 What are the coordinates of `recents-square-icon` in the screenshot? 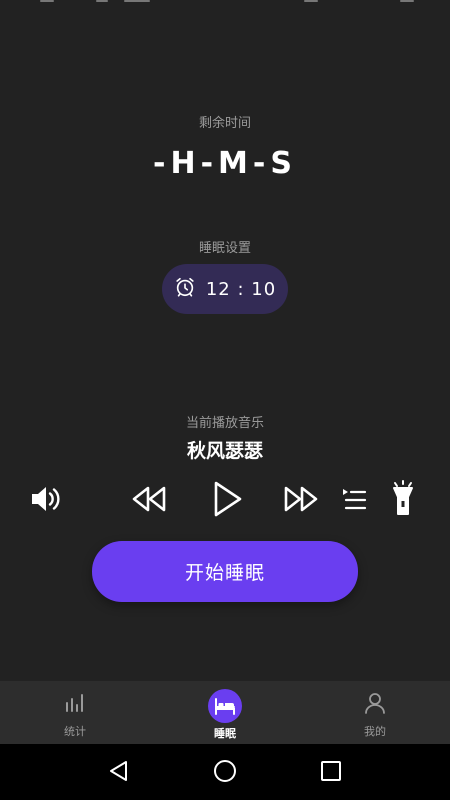 It's located at (331, 773).